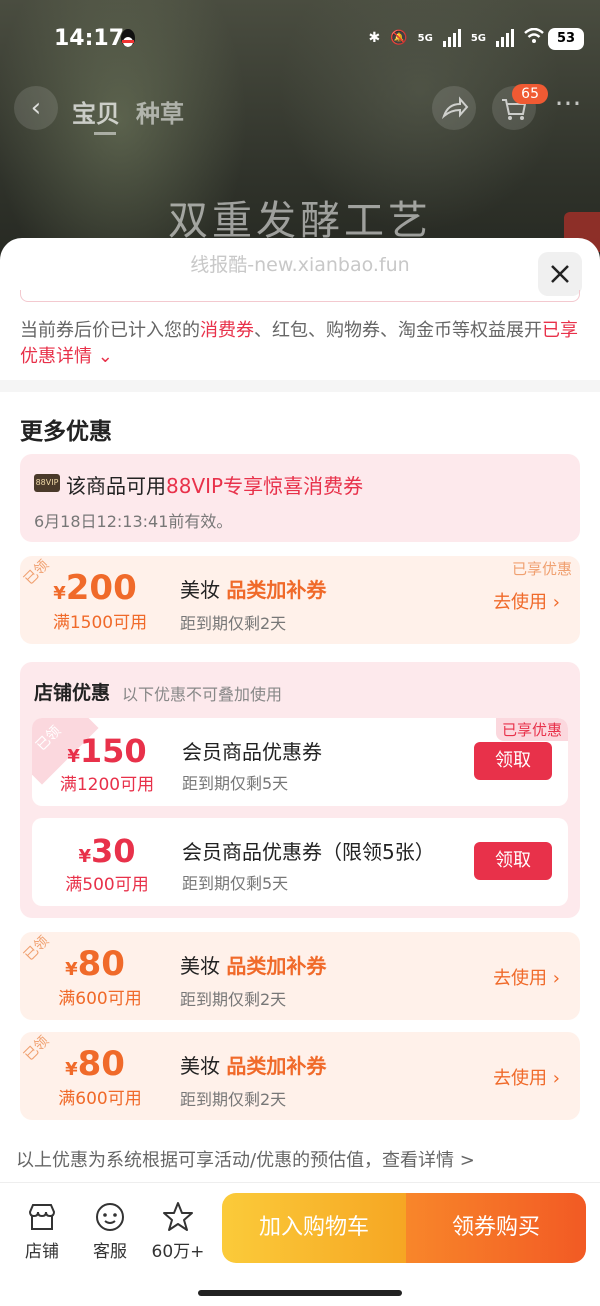 This screenshot has width=600, height=1306. What do you see at coordinates (478, 38) in the screenshot?
I see `signal-5g-label-2: 5G` at bounding box center [478, 38].